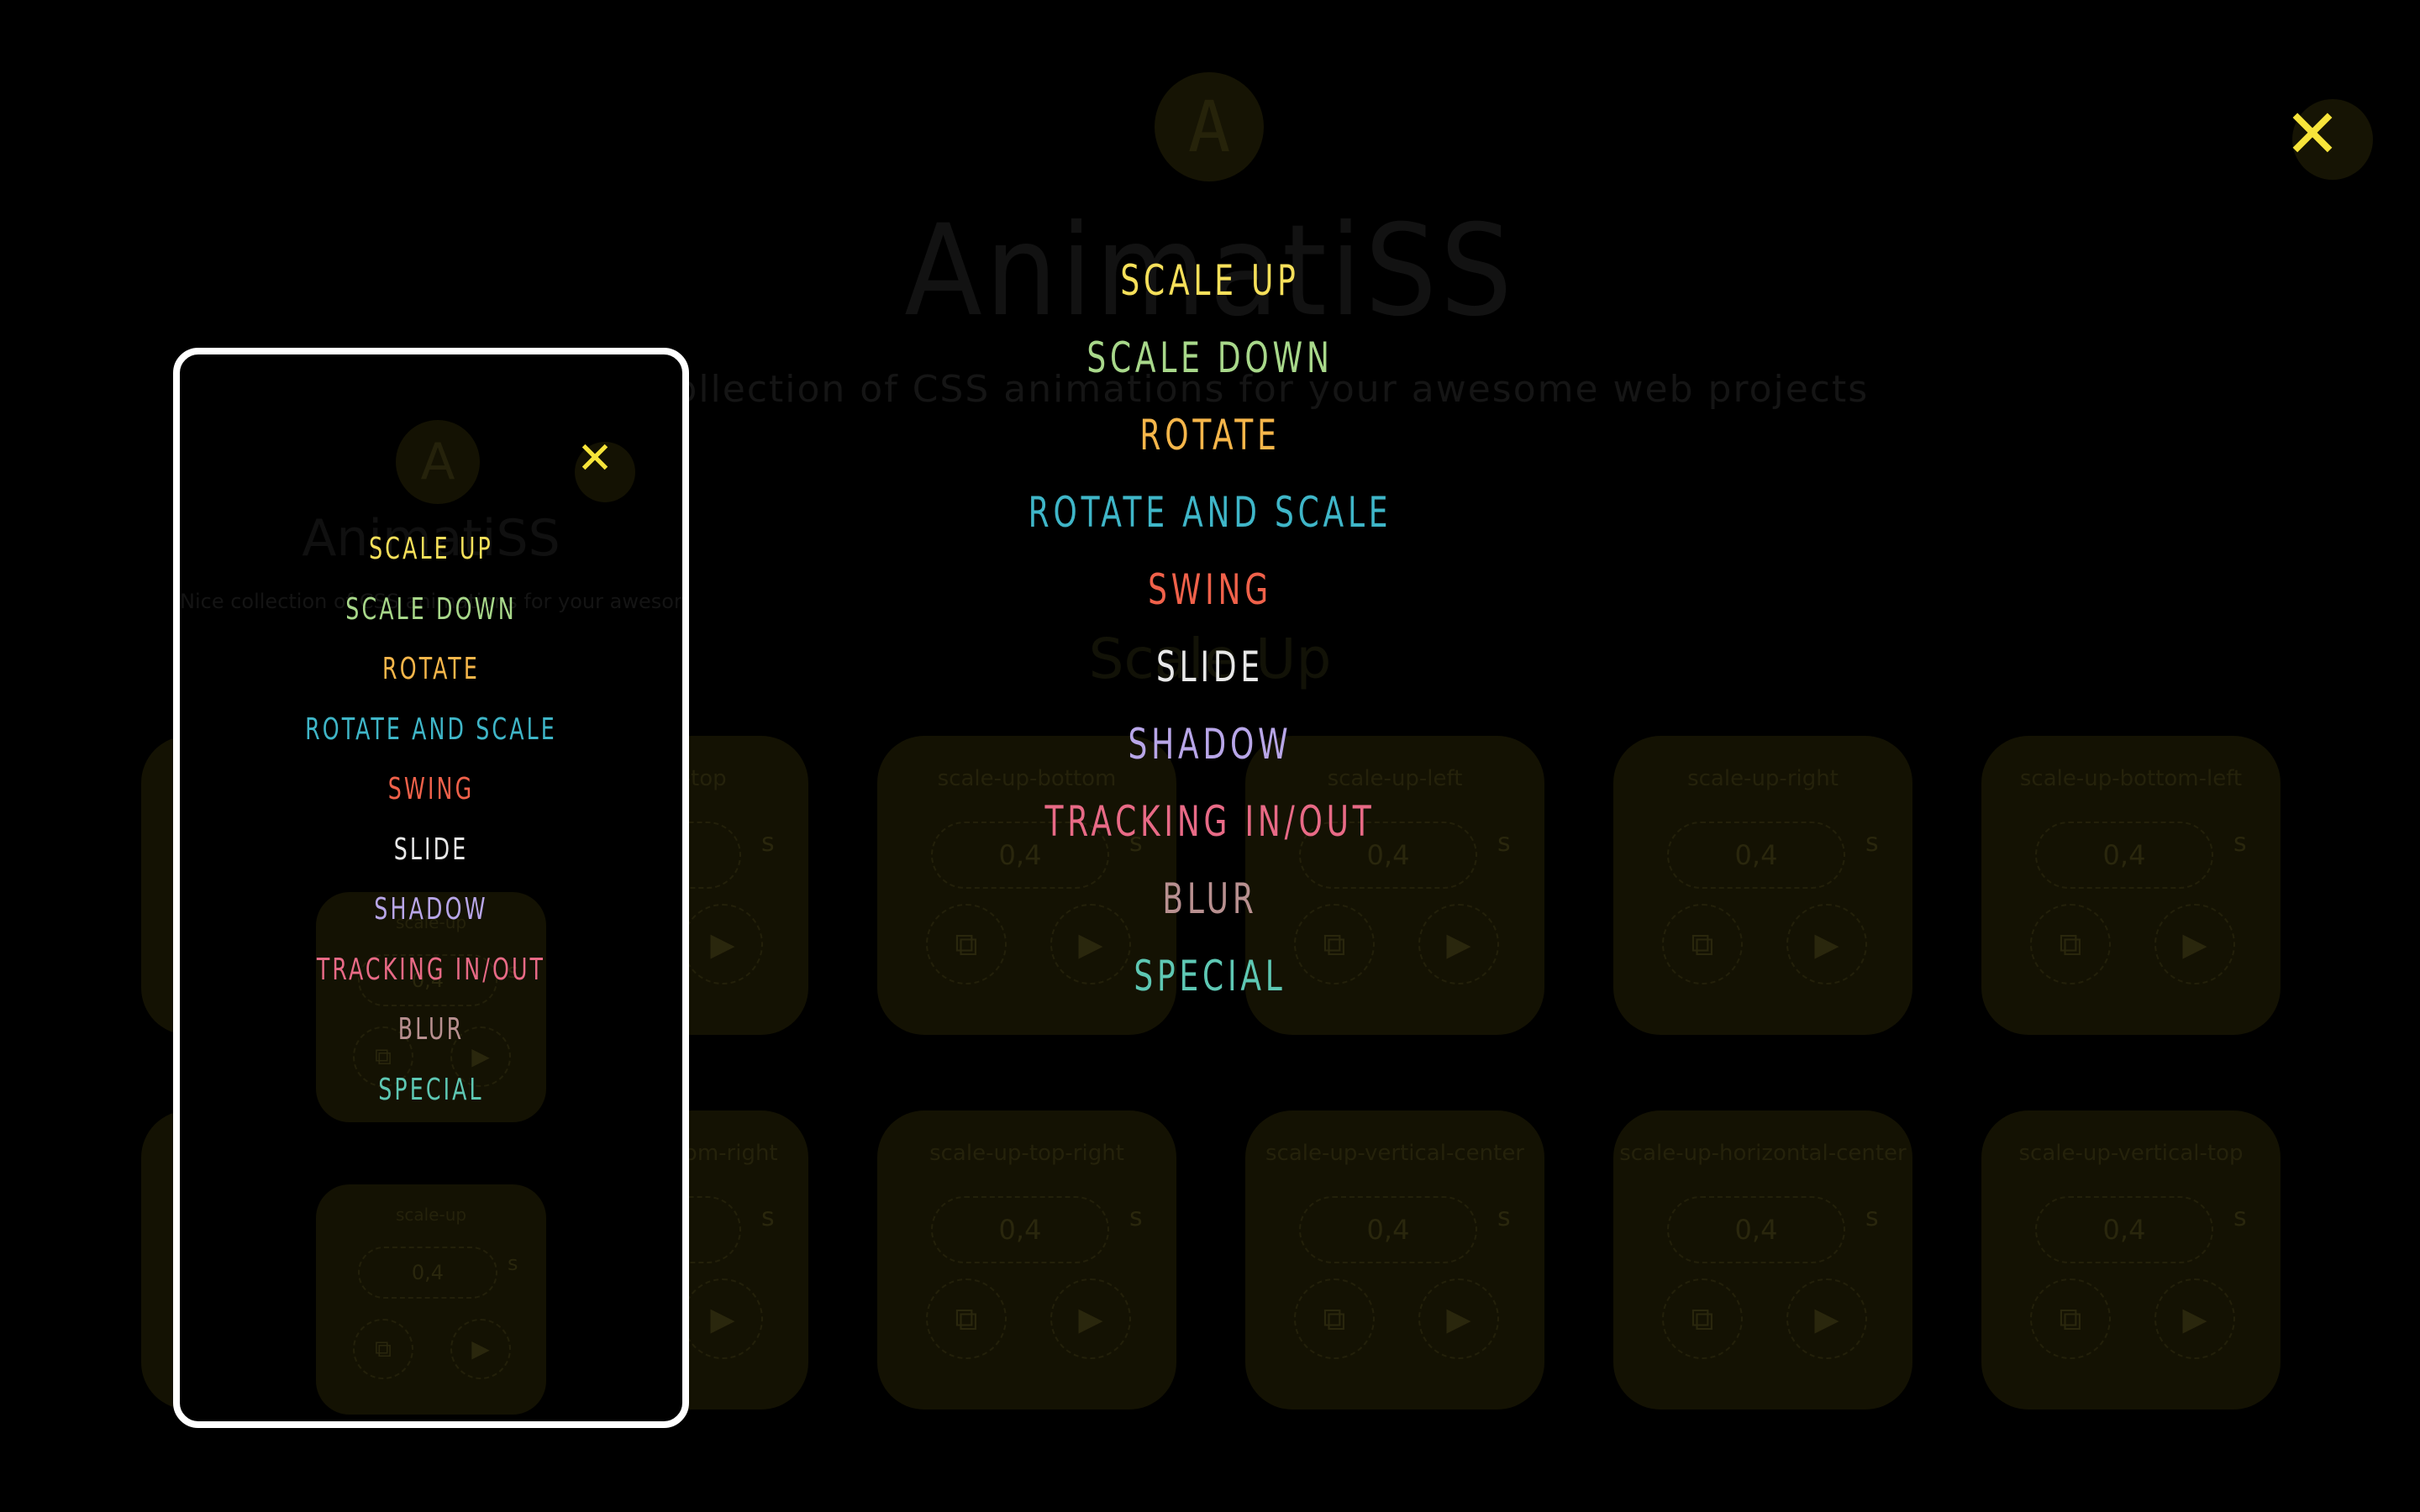  What do you see at coordinates (1394, 1153) in the screenshot?
I see `card-title: scale-up-vertical-center` at bounding box center [1394, 1153].